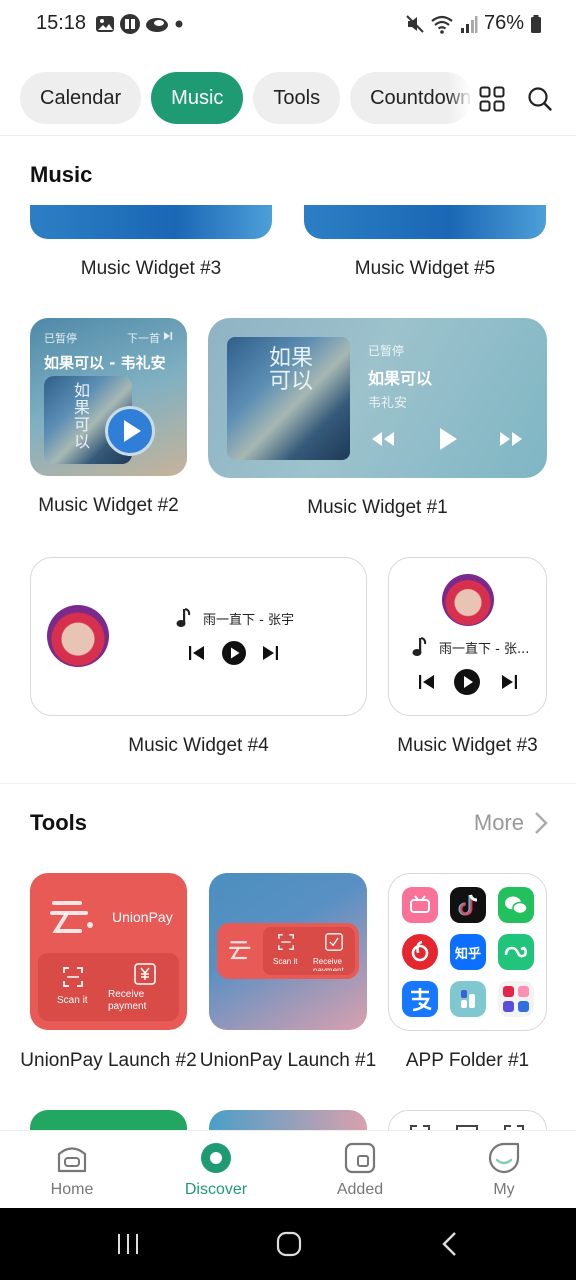 The height and width of the screenshot is (1280, 576). What do you see at coordinates (288, 398) in the screenshot?
I see `widget1-album-art: 如果可以` at bounding box center [288, 398].